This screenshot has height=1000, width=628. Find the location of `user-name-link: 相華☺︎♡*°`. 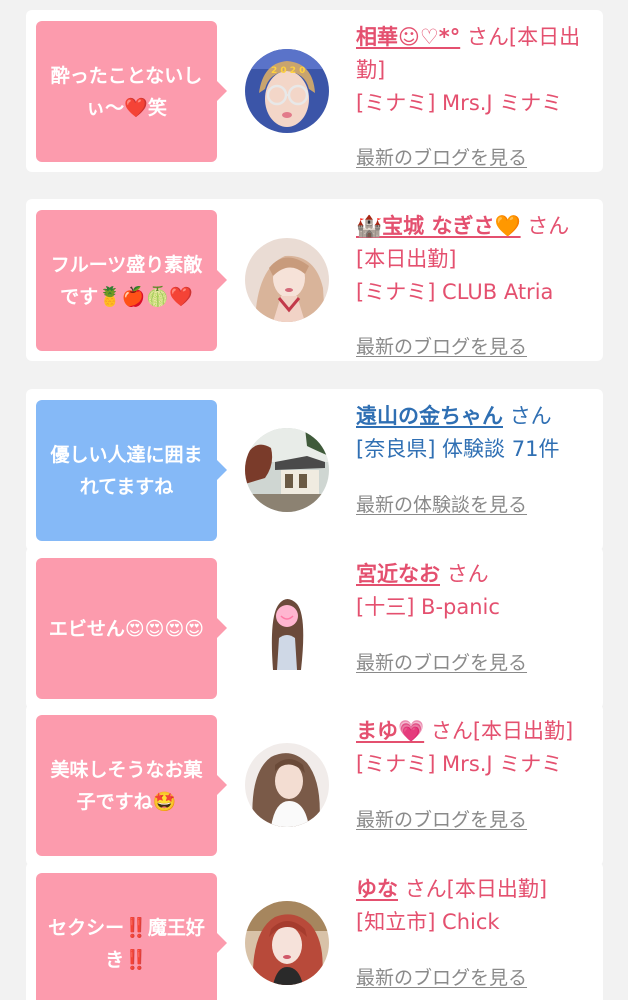

user-name-link: 相華☺︎♡*° is located at coordinates (408, 37).